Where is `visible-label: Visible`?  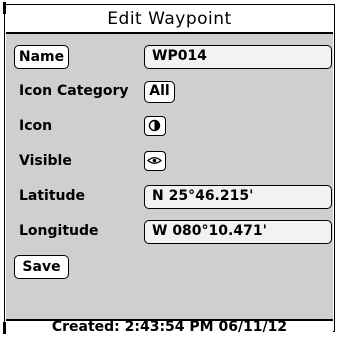
visible-label: Visible is located at coordinates (45, 161).